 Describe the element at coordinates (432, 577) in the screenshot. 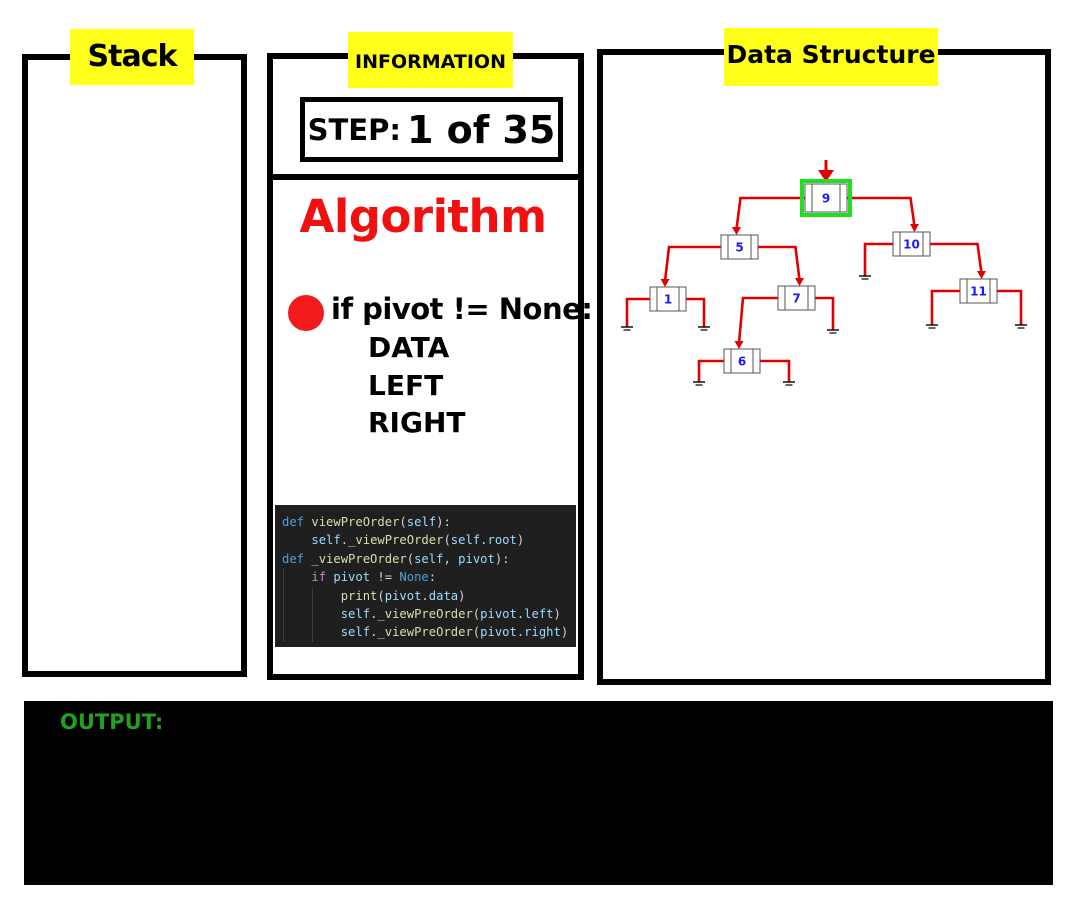

I see `code-token: :` at that location.